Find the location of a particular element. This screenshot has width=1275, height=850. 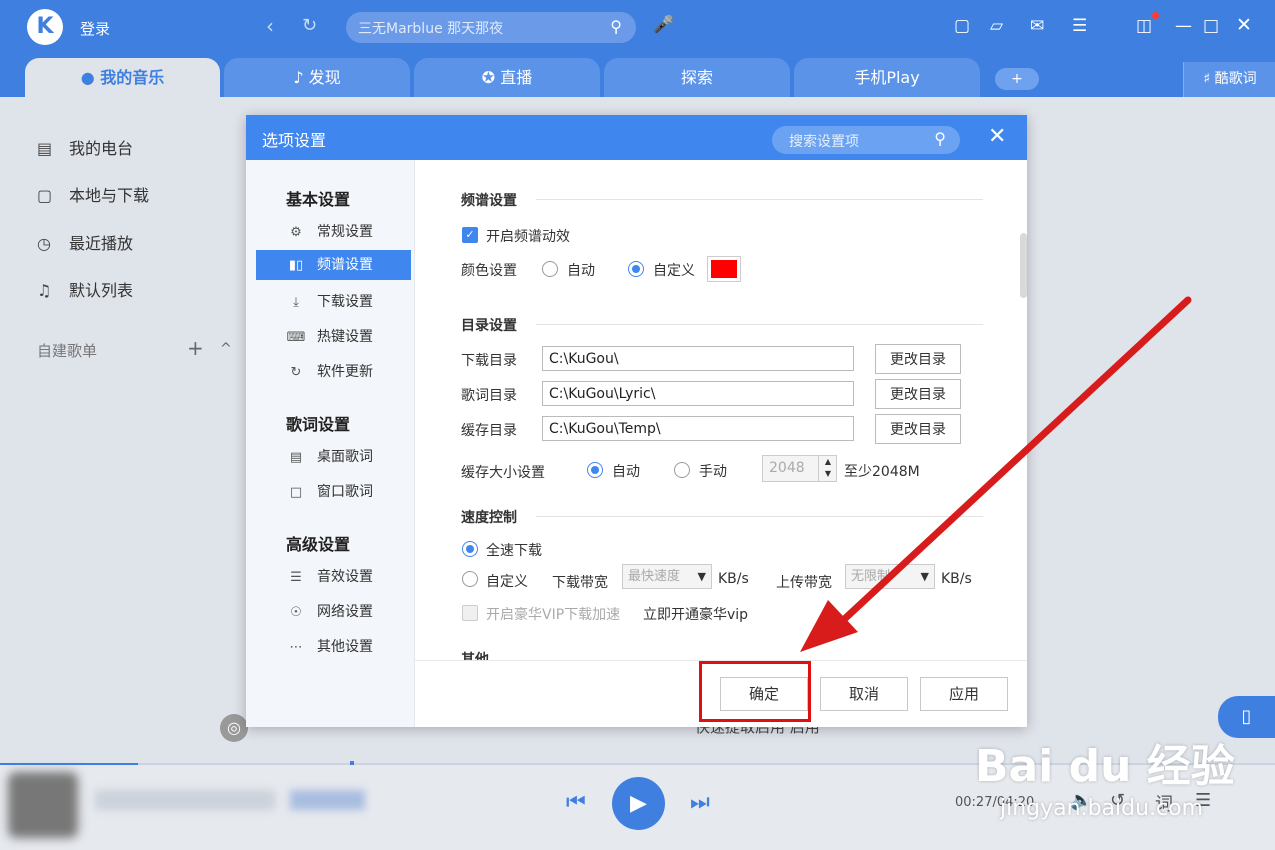

baidu-watermark: Bai du 经验 is located at coordinates (1105, 766).